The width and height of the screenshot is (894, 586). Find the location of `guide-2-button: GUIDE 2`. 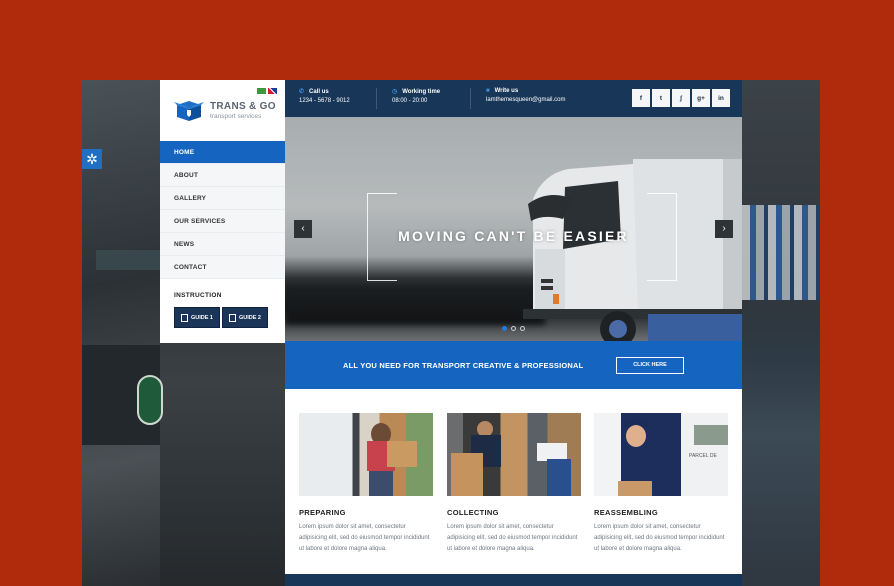

guide-2-button: GUIDE 2 is located at coordinates (245, 317).